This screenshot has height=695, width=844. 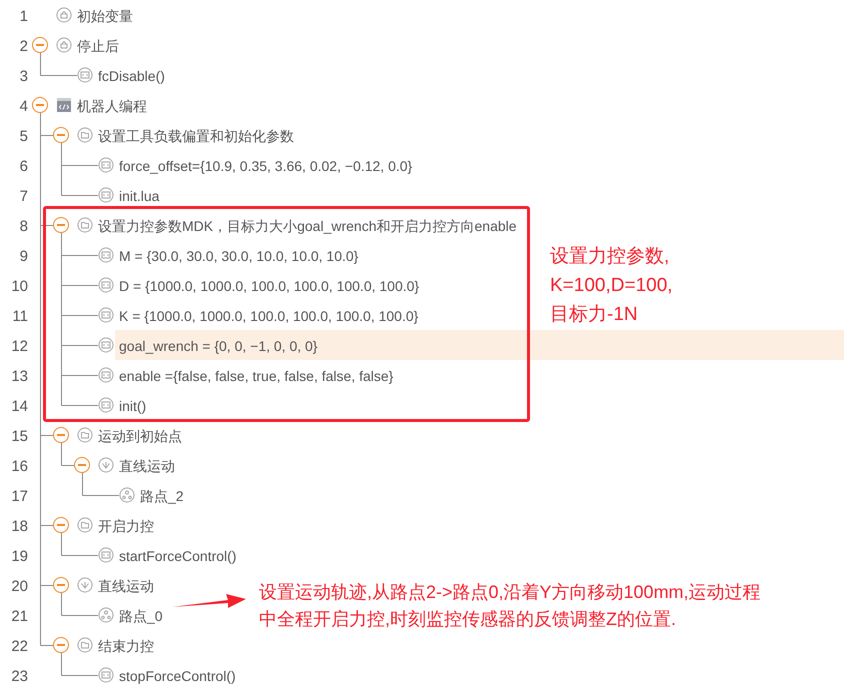 I want to click on line-number: 8, so click(x=23, y=227).